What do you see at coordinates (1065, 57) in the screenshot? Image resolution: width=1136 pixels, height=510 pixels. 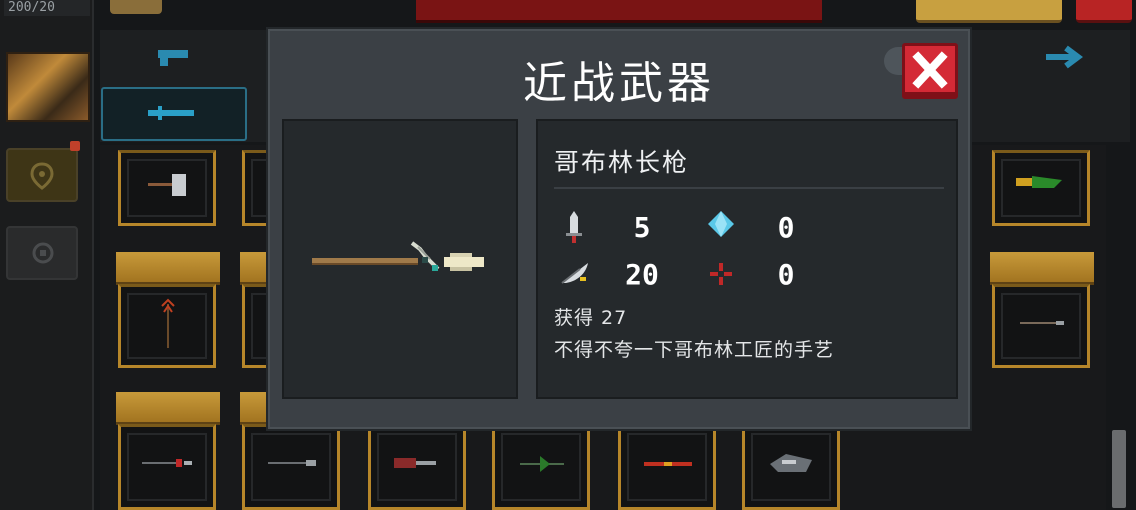 I see `arrow-tab-icon` at bounding box center [1065, 57].